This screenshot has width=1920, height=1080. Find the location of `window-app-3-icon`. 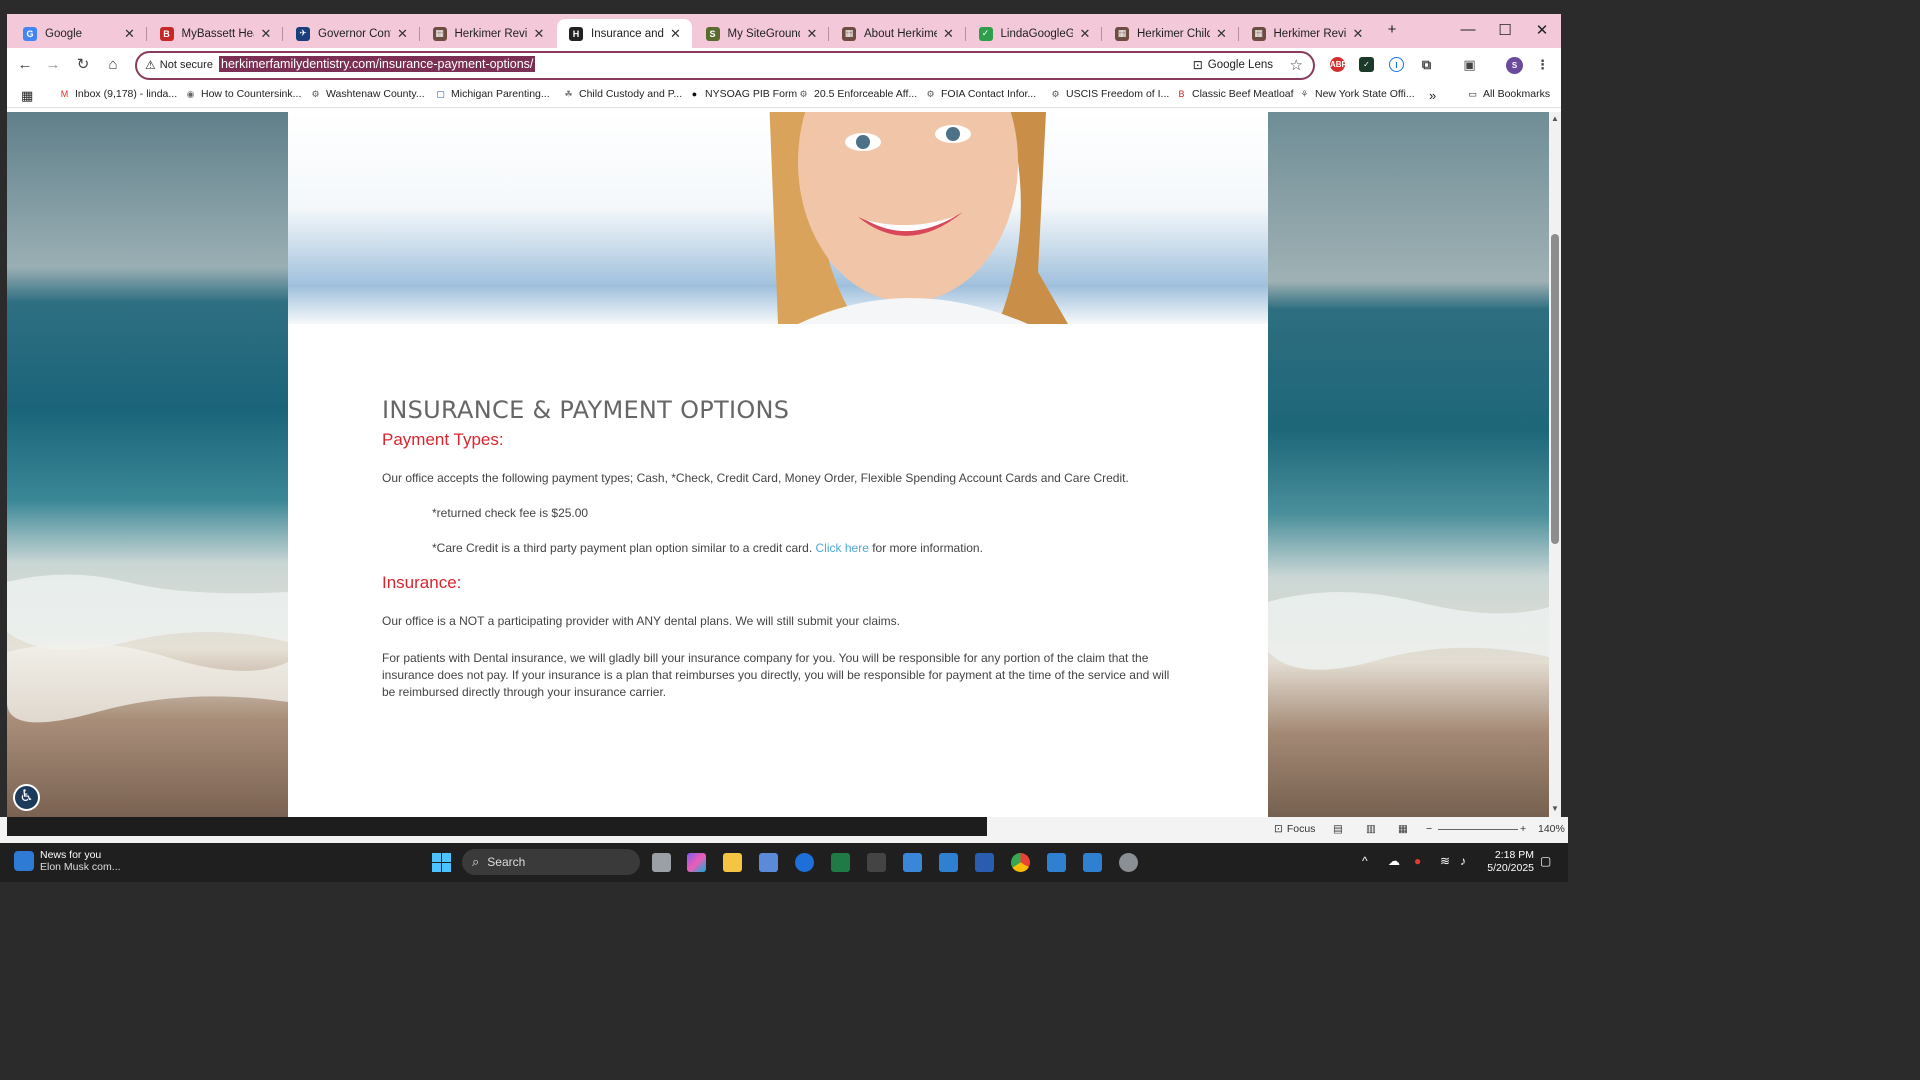

window-app-3-icon is located at coordinates (1092, 862).